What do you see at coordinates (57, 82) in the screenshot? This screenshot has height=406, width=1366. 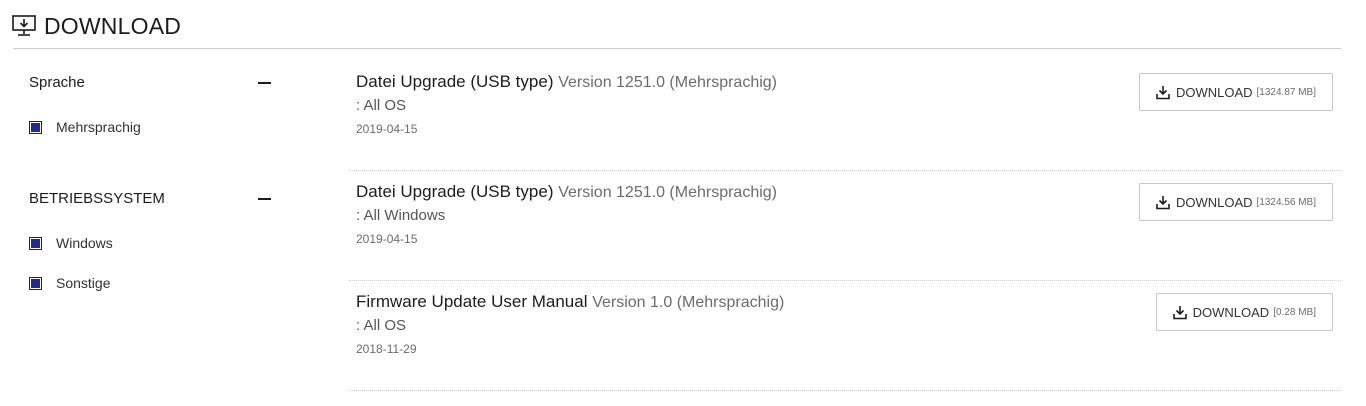 I see `filter-title-language: Sprache` at bounding box center [57, 82].